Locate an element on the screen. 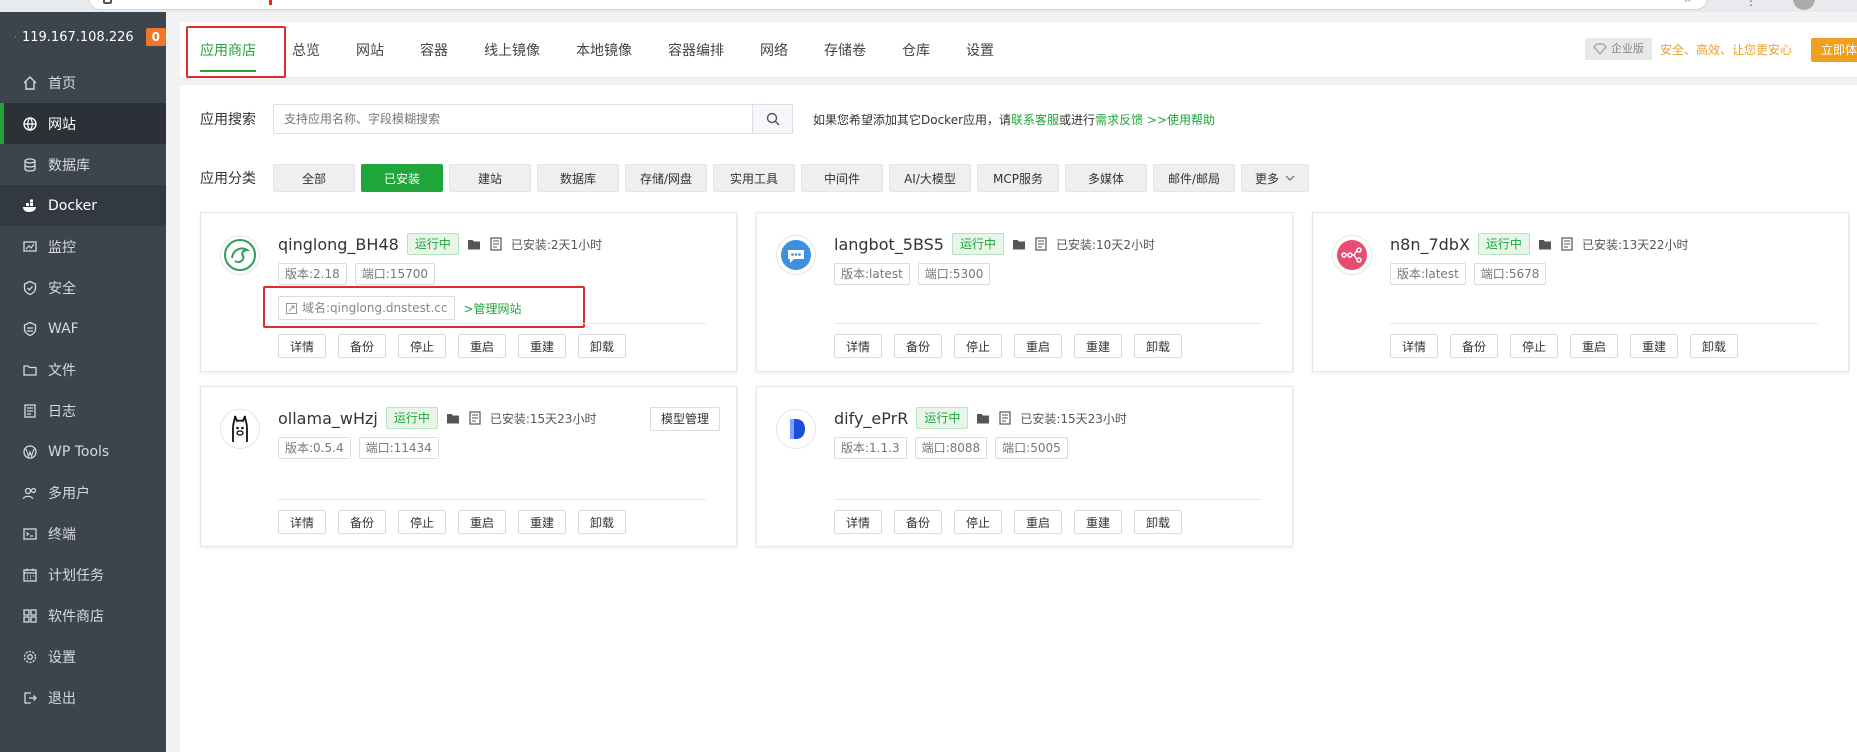 Image resolution: width=1857 pixels, height=752 pixels. category-0: 全部 is located at coordinates (314, 178).